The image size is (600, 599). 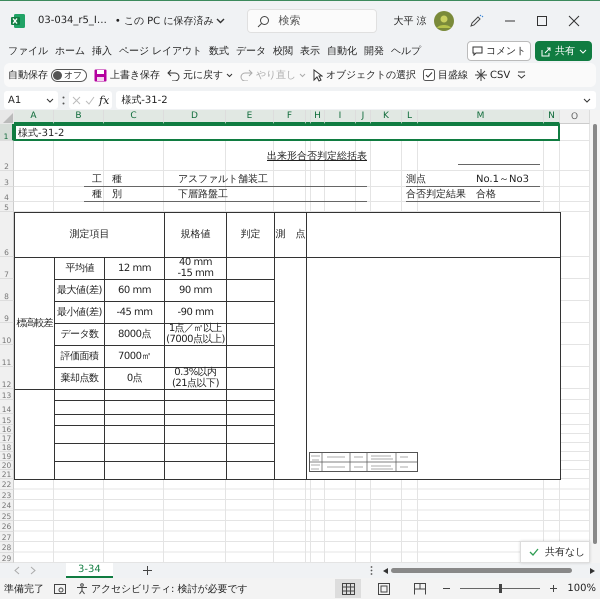 I want to click on customize-icon, so click(x=521, y=75).